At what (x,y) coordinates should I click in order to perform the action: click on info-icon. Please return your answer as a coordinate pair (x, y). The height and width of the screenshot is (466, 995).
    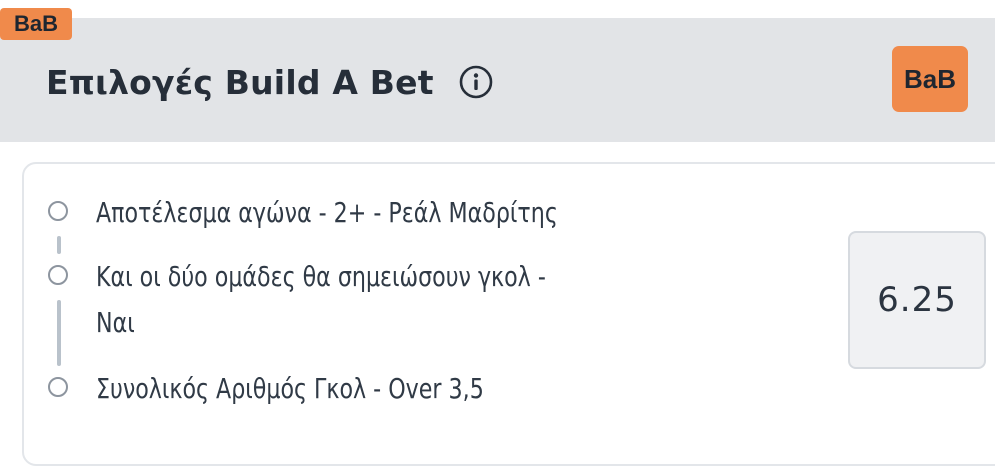
    Looking at the image, I should click on (476, 82).